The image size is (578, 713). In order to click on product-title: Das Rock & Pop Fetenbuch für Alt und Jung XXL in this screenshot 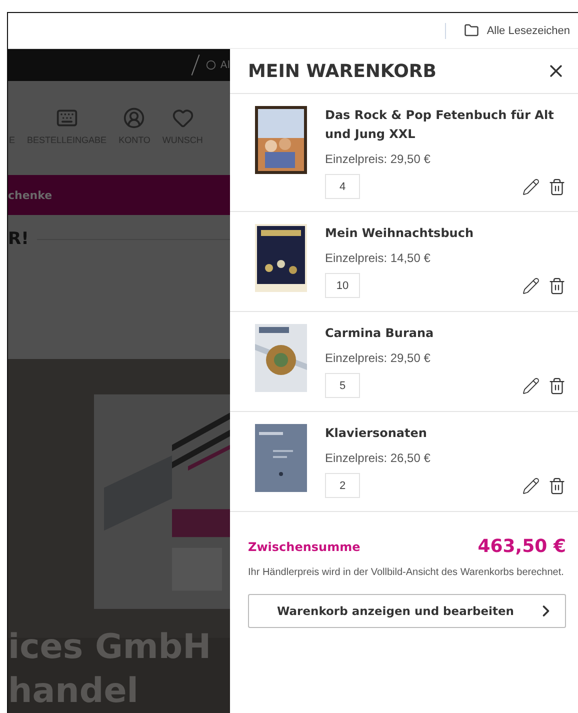, I will do `click(445, 125)`.